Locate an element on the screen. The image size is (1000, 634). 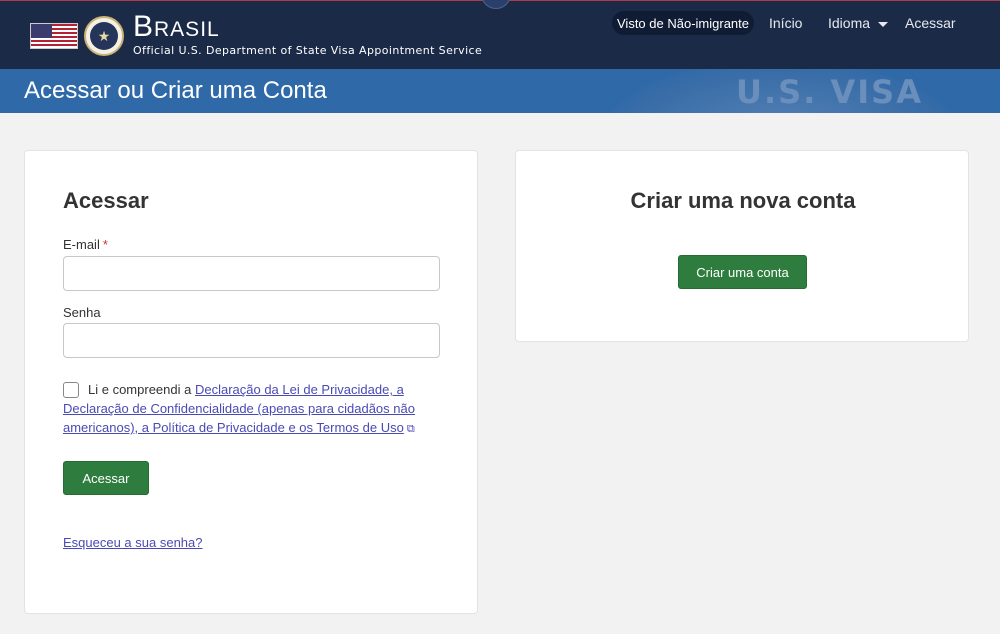
create-account-card: Criar uma nova conta Criar uma conta is located at coordinates (742, 246).